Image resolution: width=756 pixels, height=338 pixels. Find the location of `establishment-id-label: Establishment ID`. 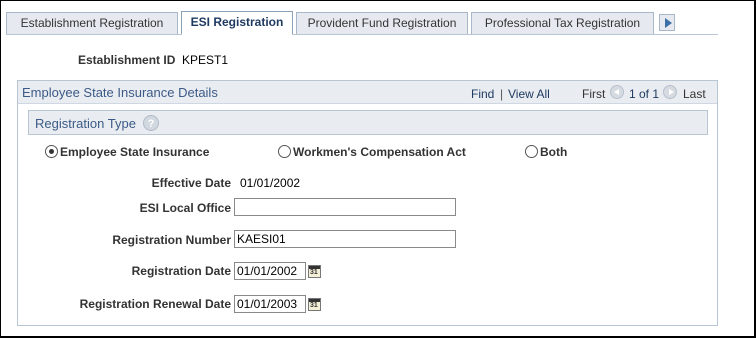

establishment-id-label: Establishment ID is located at coordinates (127, 60).